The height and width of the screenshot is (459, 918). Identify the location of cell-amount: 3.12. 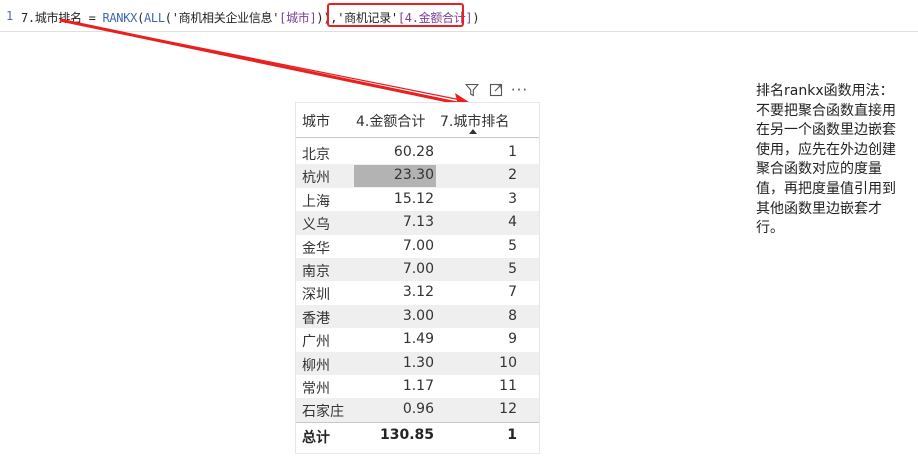
(418, 292).